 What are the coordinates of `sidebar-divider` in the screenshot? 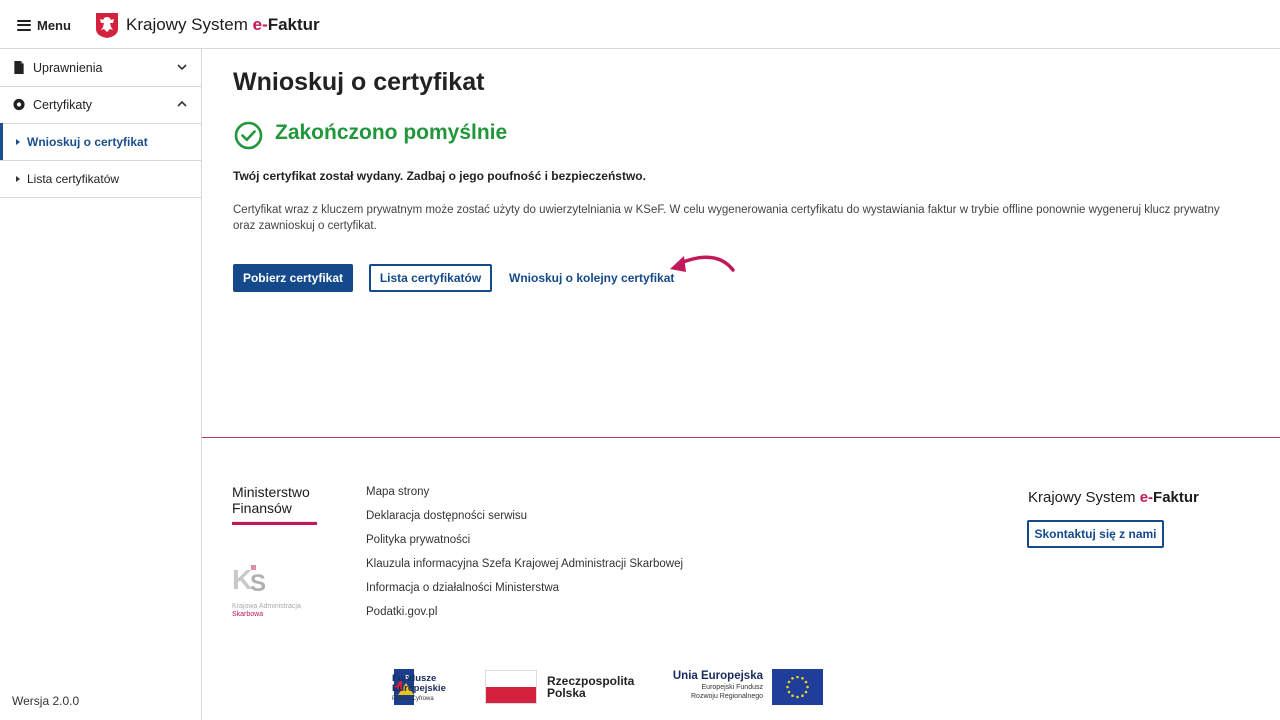 It's located at (100, 197).